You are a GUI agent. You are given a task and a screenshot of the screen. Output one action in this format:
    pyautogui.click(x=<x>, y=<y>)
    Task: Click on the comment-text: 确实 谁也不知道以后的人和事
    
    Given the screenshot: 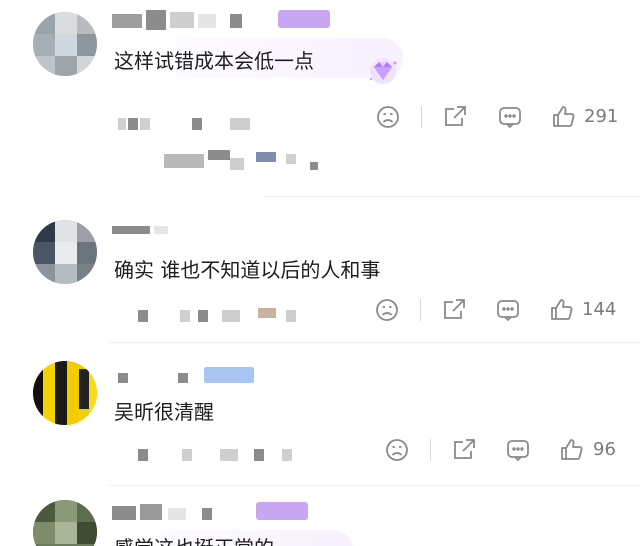 What is the action you would take?
    pyautogui.click(x=247, y=270)
    